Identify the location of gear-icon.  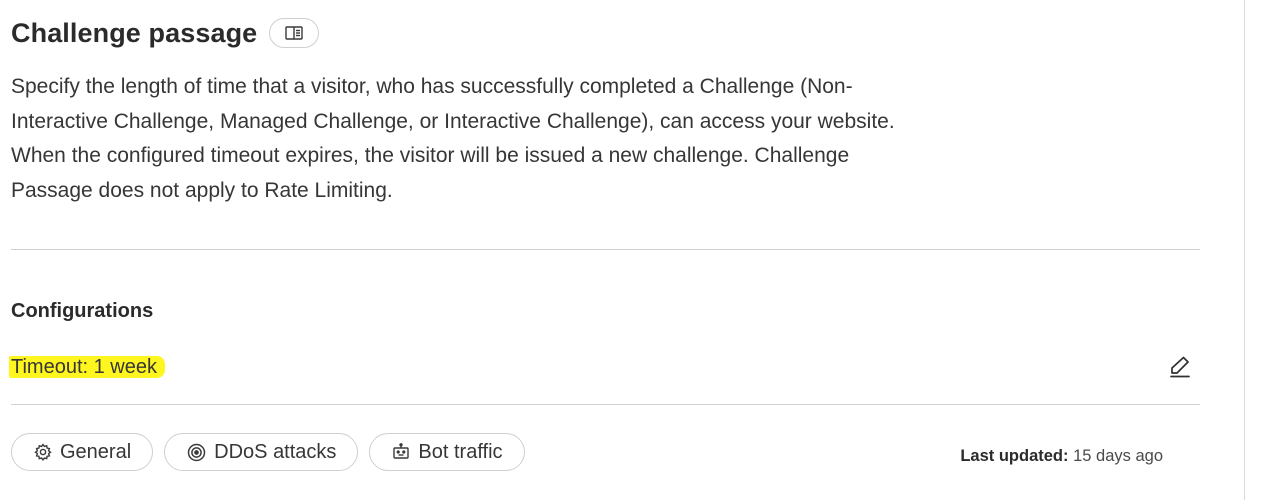
(43, 452).